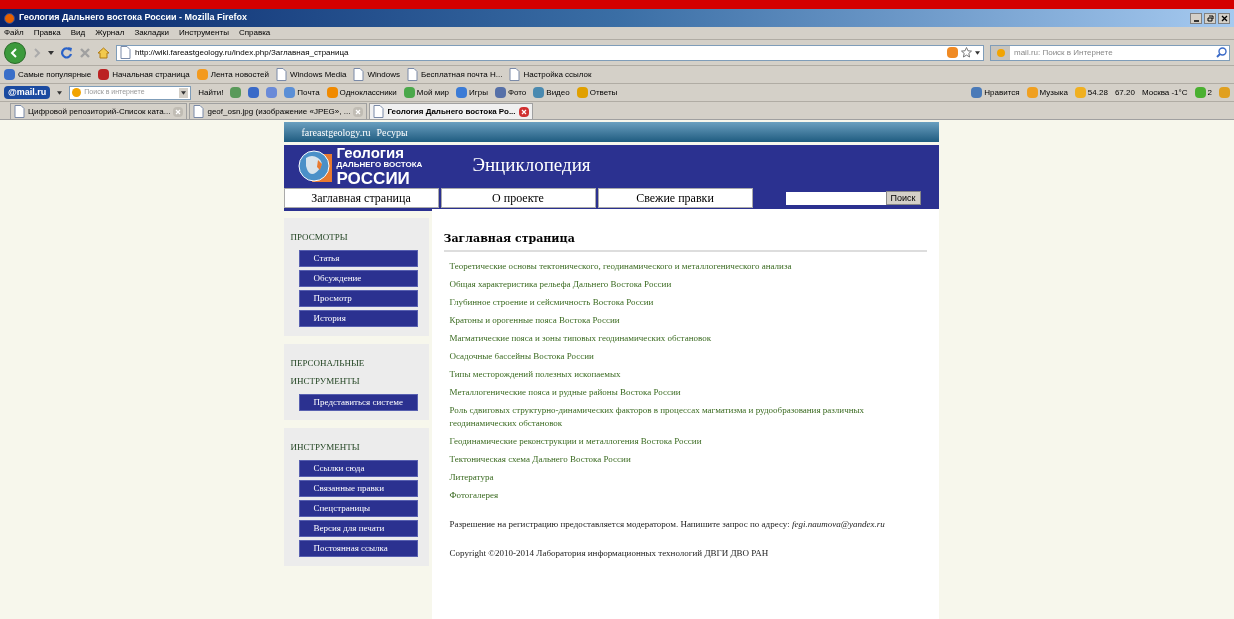 The height and width of the screenshot is (619, 1234). What do you see at coordinates (603, 92) in the screenshot?
I see `toolbar-link: Ответы` at bounding box center [603, 92].